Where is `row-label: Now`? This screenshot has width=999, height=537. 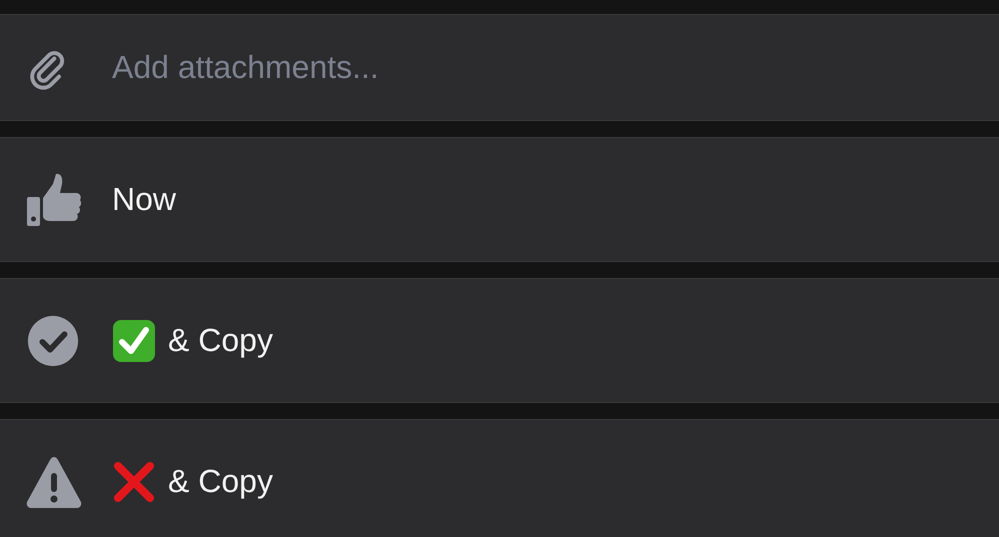 row-label: Now is located at coordinates (144, 199).